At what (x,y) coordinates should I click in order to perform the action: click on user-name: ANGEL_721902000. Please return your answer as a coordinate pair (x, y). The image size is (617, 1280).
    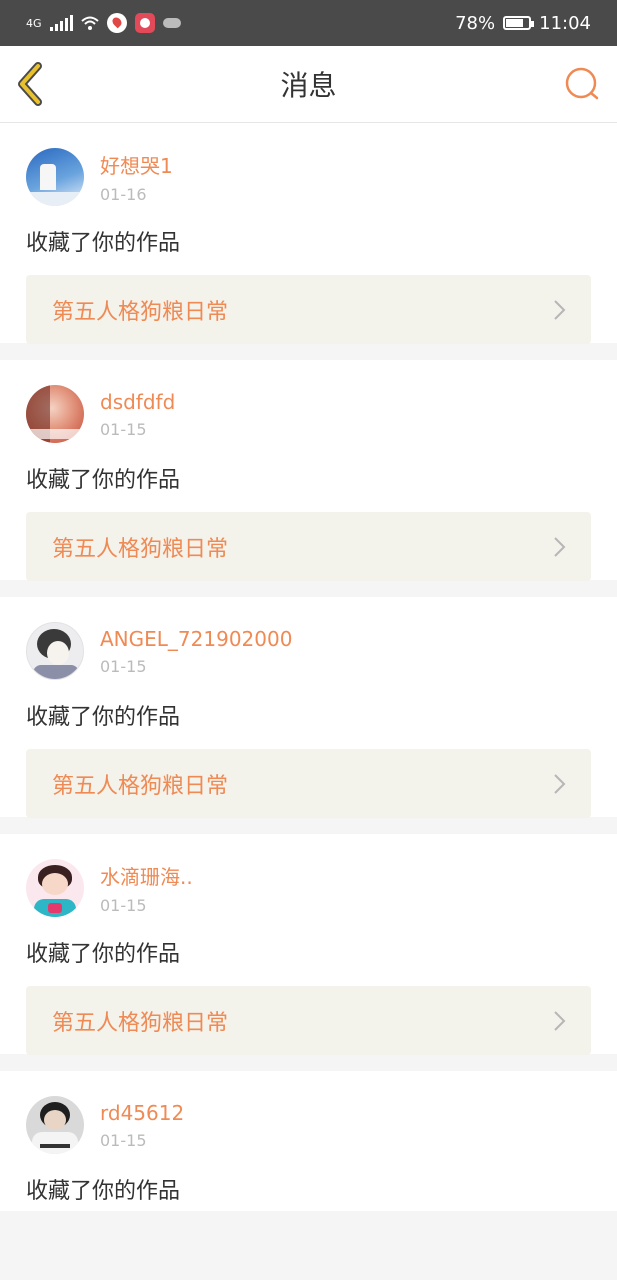
    Looking at the image, I should click on (196, 639).